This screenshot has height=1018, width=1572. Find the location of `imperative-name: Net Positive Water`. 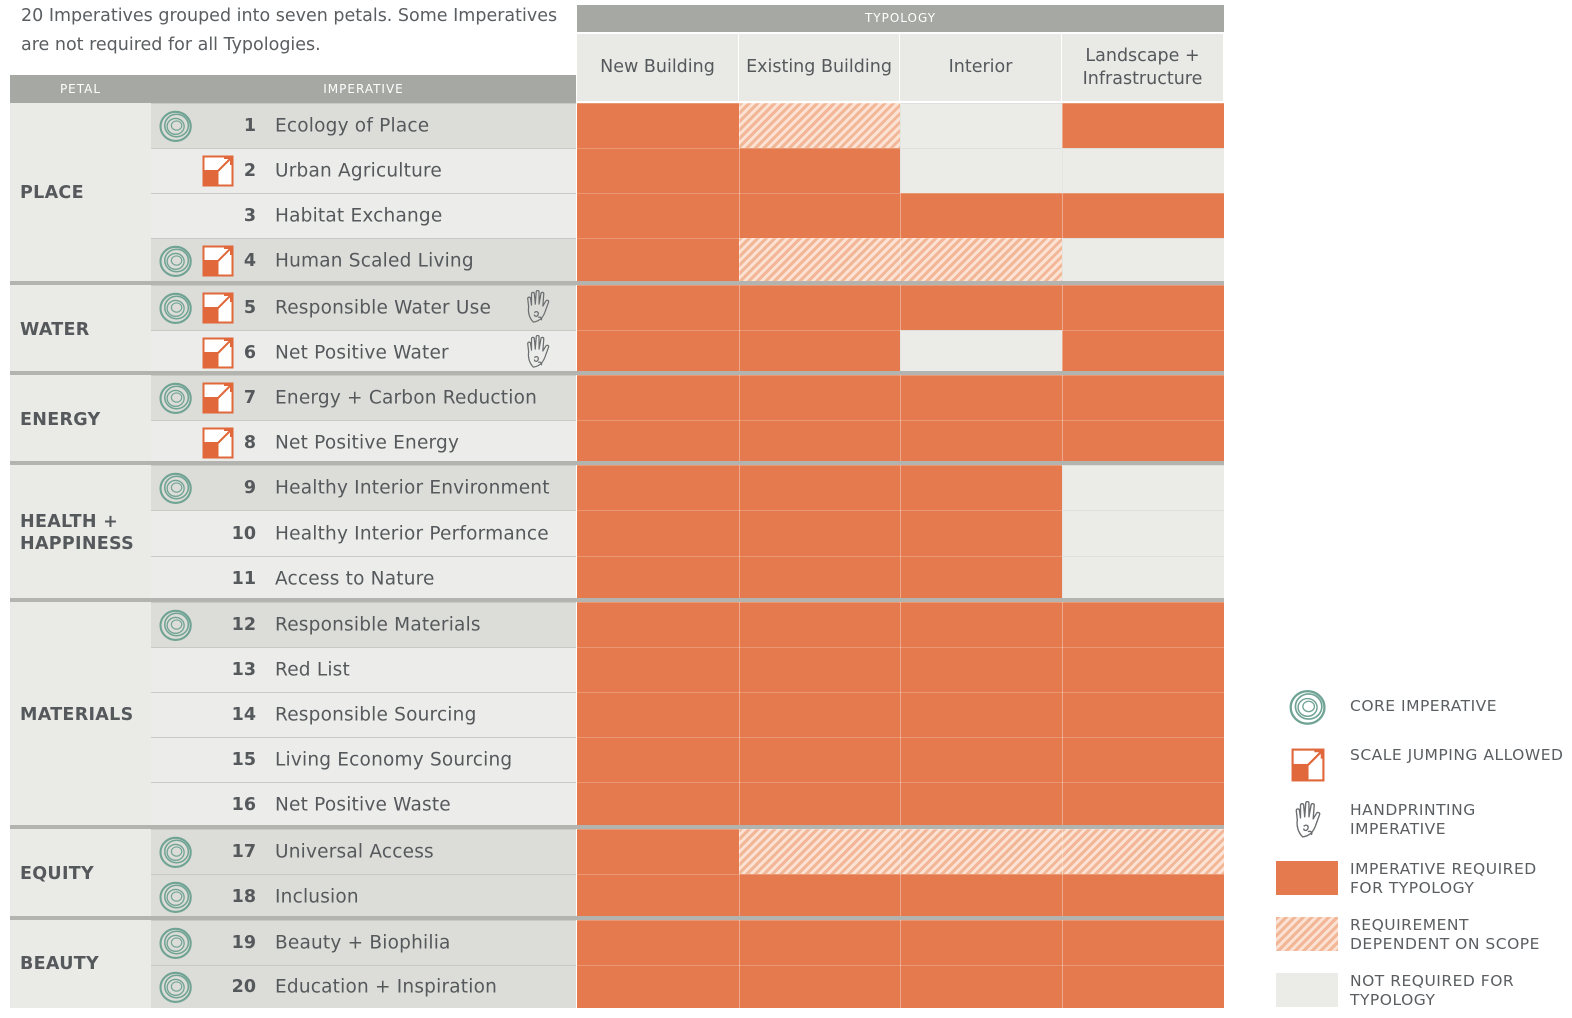

imperative-name: Net Positive Water is located at coordinates (362, 353).